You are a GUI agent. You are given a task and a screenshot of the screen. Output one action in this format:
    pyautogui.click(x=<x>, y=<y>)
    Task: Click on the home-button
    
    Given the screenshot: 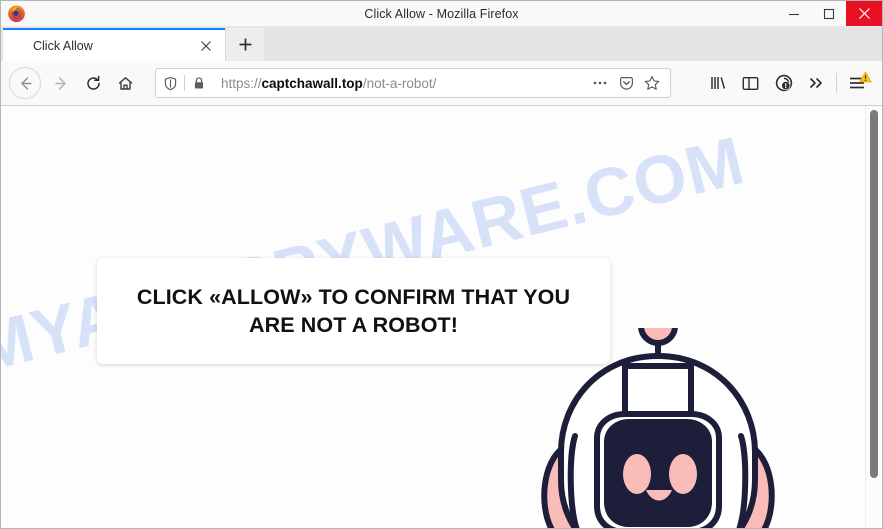 What is the action you would take?
    pyautogui.click(x=125, y=83)
    